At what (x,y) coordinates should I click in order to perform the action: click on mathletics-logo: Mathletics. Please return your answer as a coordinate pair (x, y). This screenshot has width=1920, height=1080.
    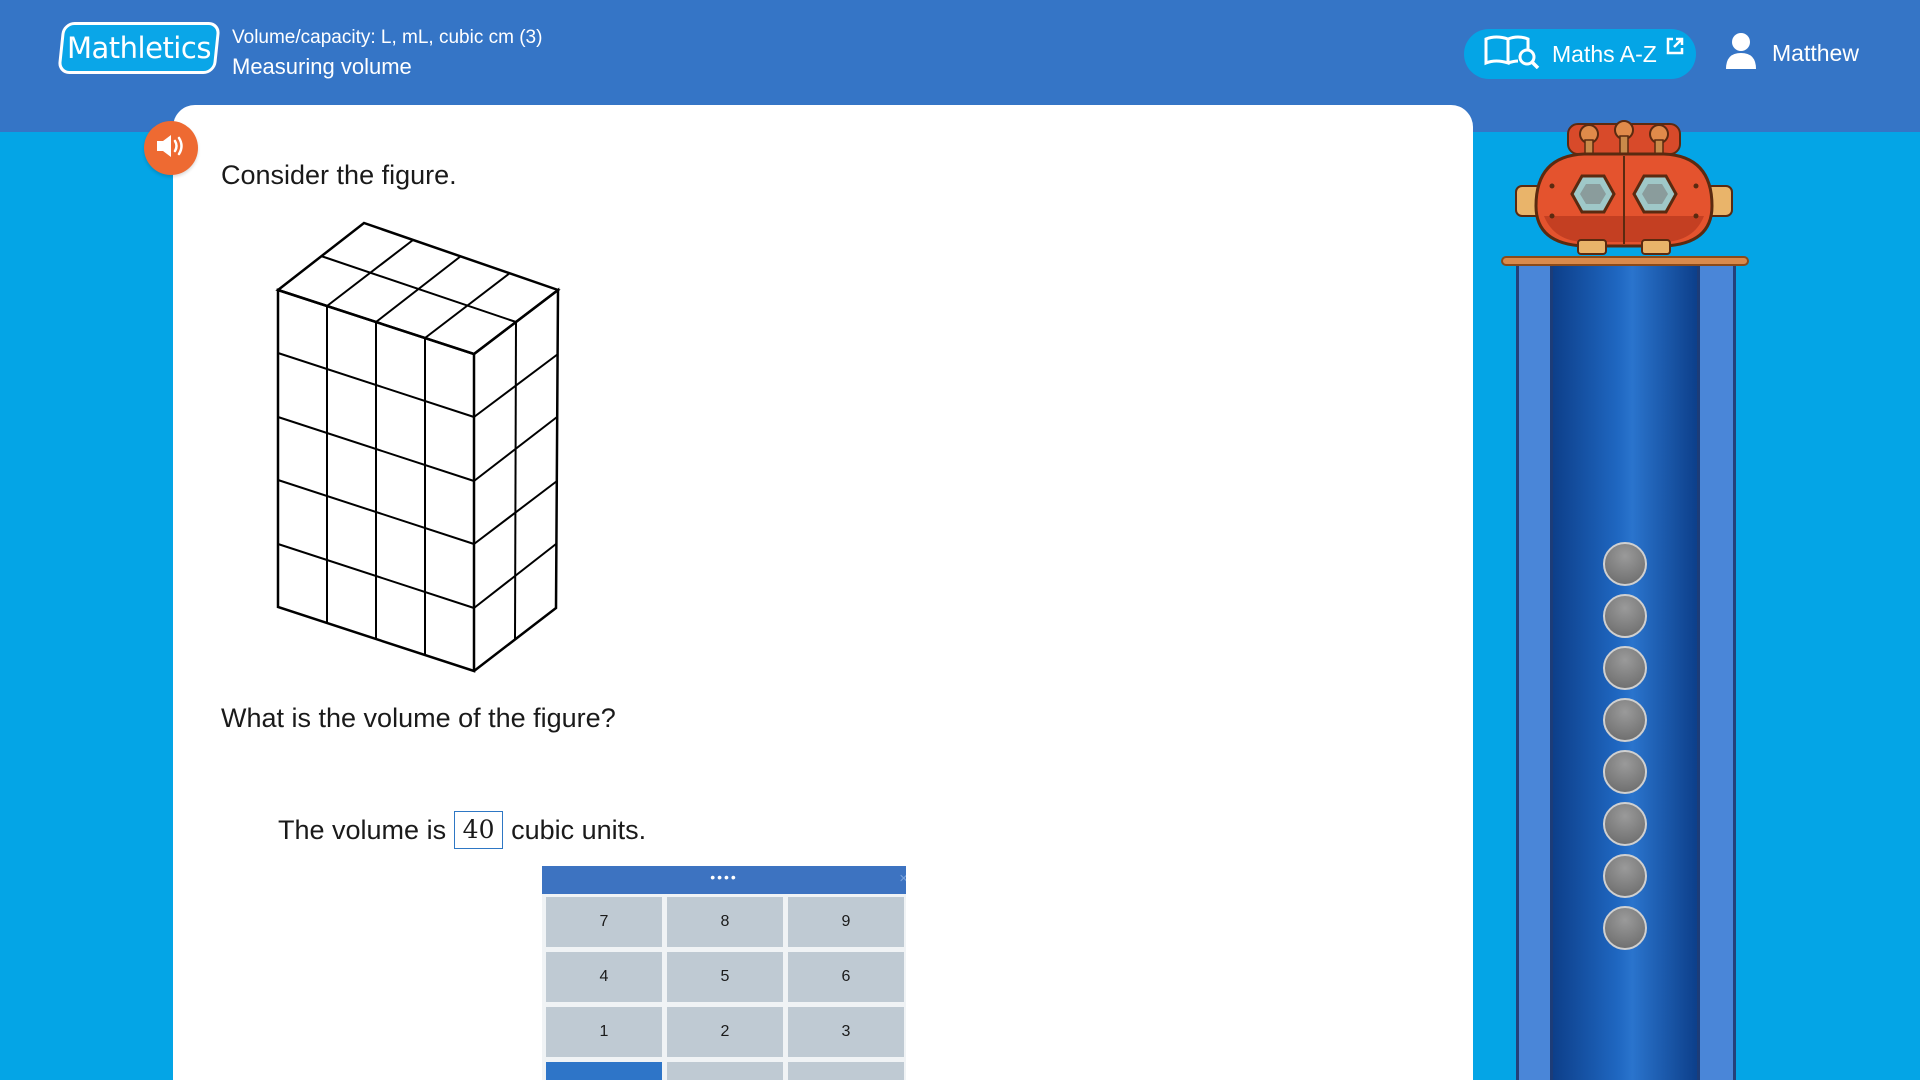
    Looking at the image, I should click on (139, 48).